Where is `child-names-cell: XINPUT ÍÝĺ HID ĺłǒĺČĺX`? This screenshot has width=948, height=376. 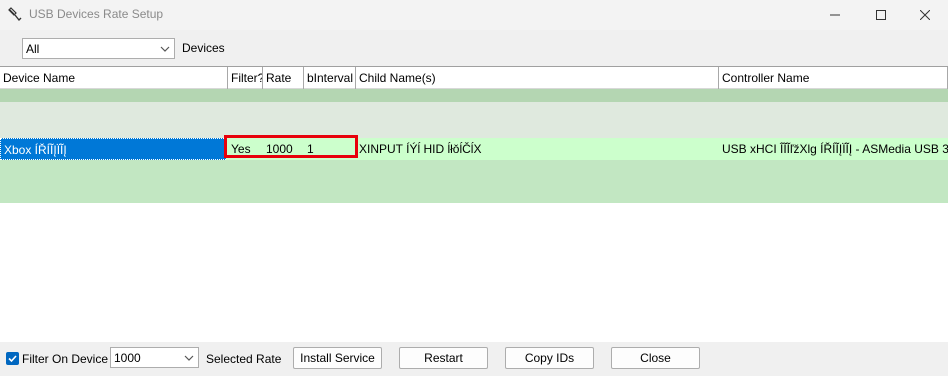 child-names-cell: XINPUT ÍÝĺ HID ĺłǒĺČĺX is located at coordinates (537, 149).